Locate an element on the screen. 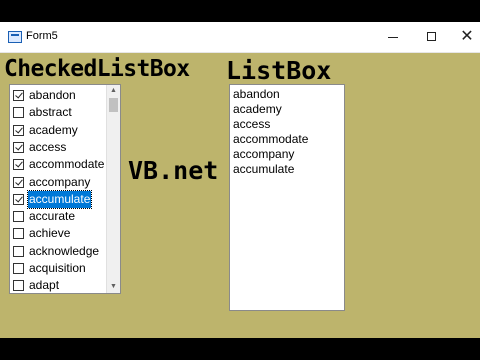 The width and height of the screenshot is (480, 360). title-bar: Form5 ✕ is located at coordinates (240, 37).